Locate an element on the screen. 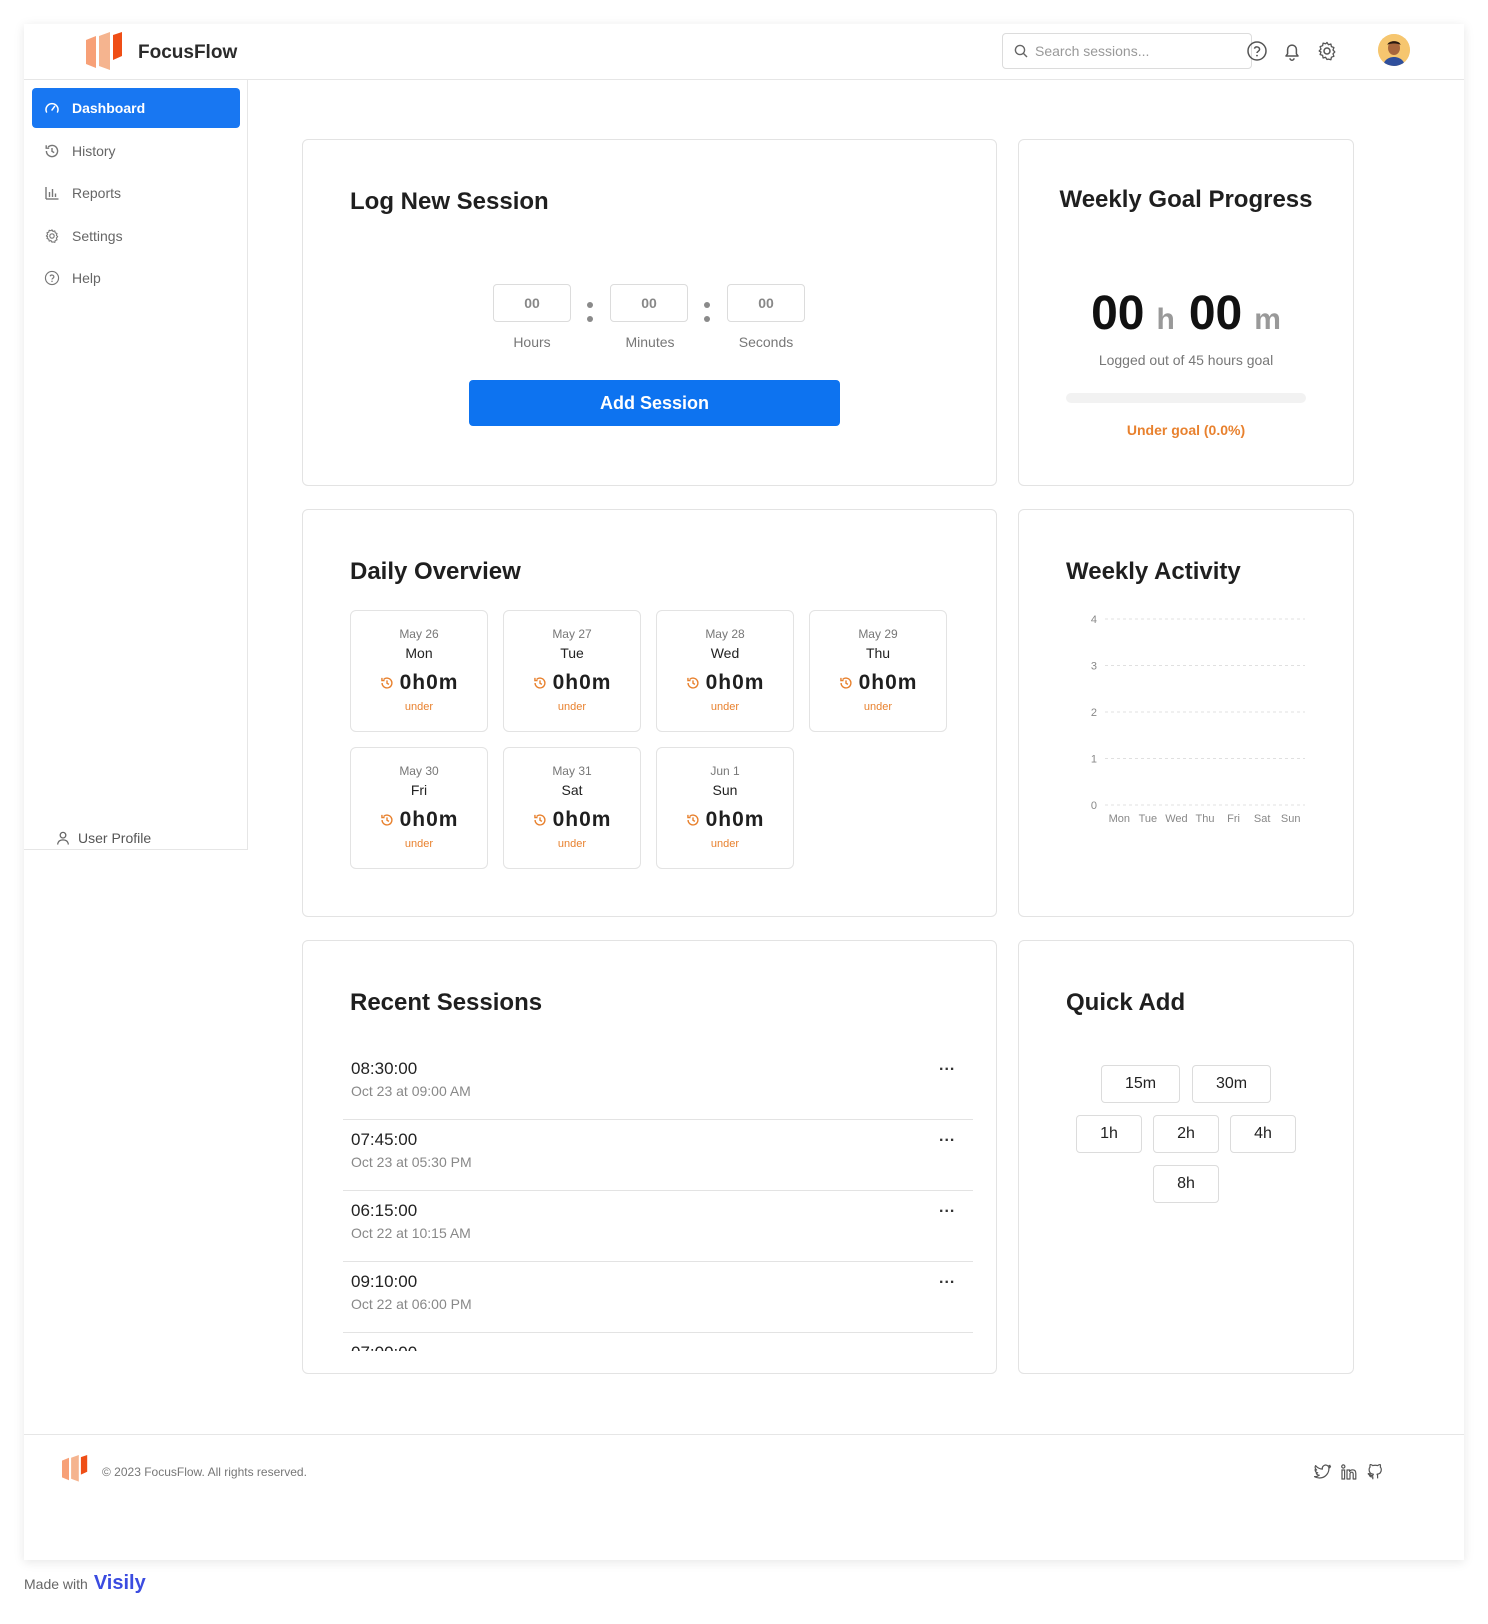 Image resolution: width=1488 pixels, height=1624 pixels. x-tick-label: Sun is located at coordinates (1291, 819).